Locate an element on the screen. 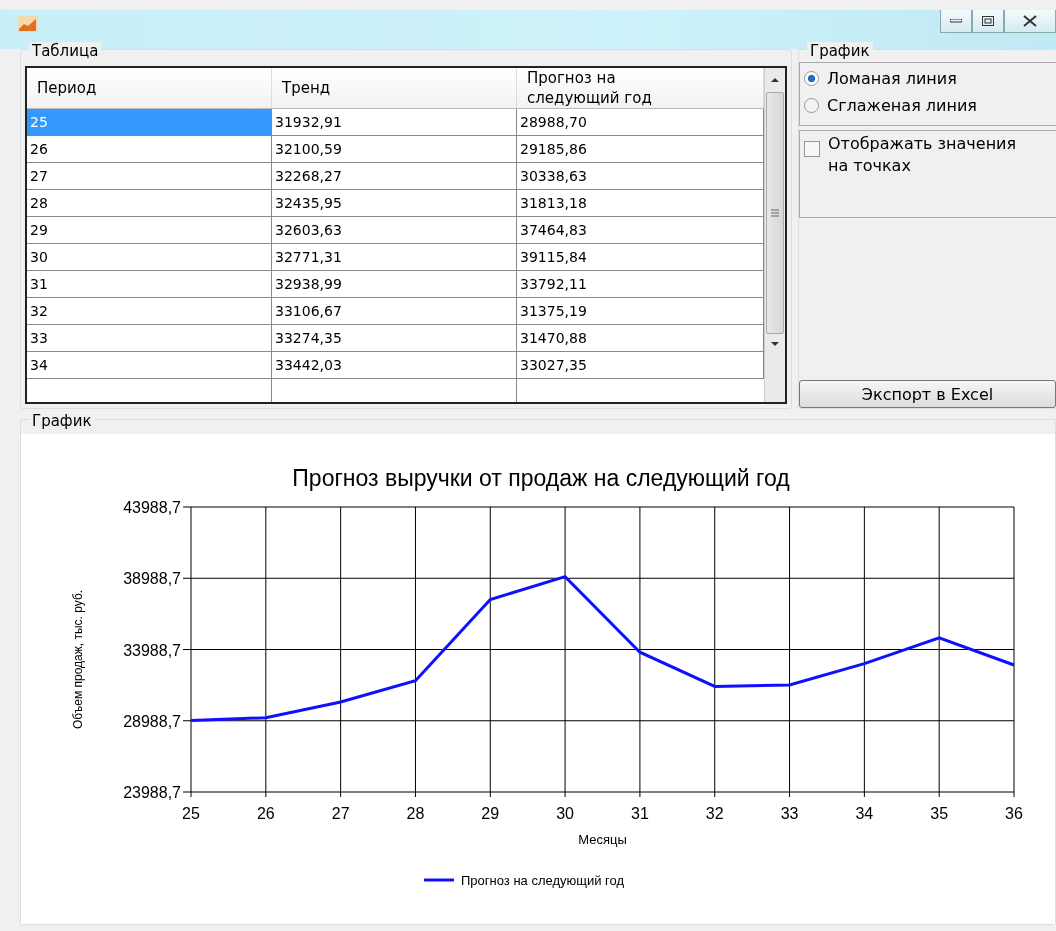  table-cell: 28988,70 is located at coordinates (640, 122).